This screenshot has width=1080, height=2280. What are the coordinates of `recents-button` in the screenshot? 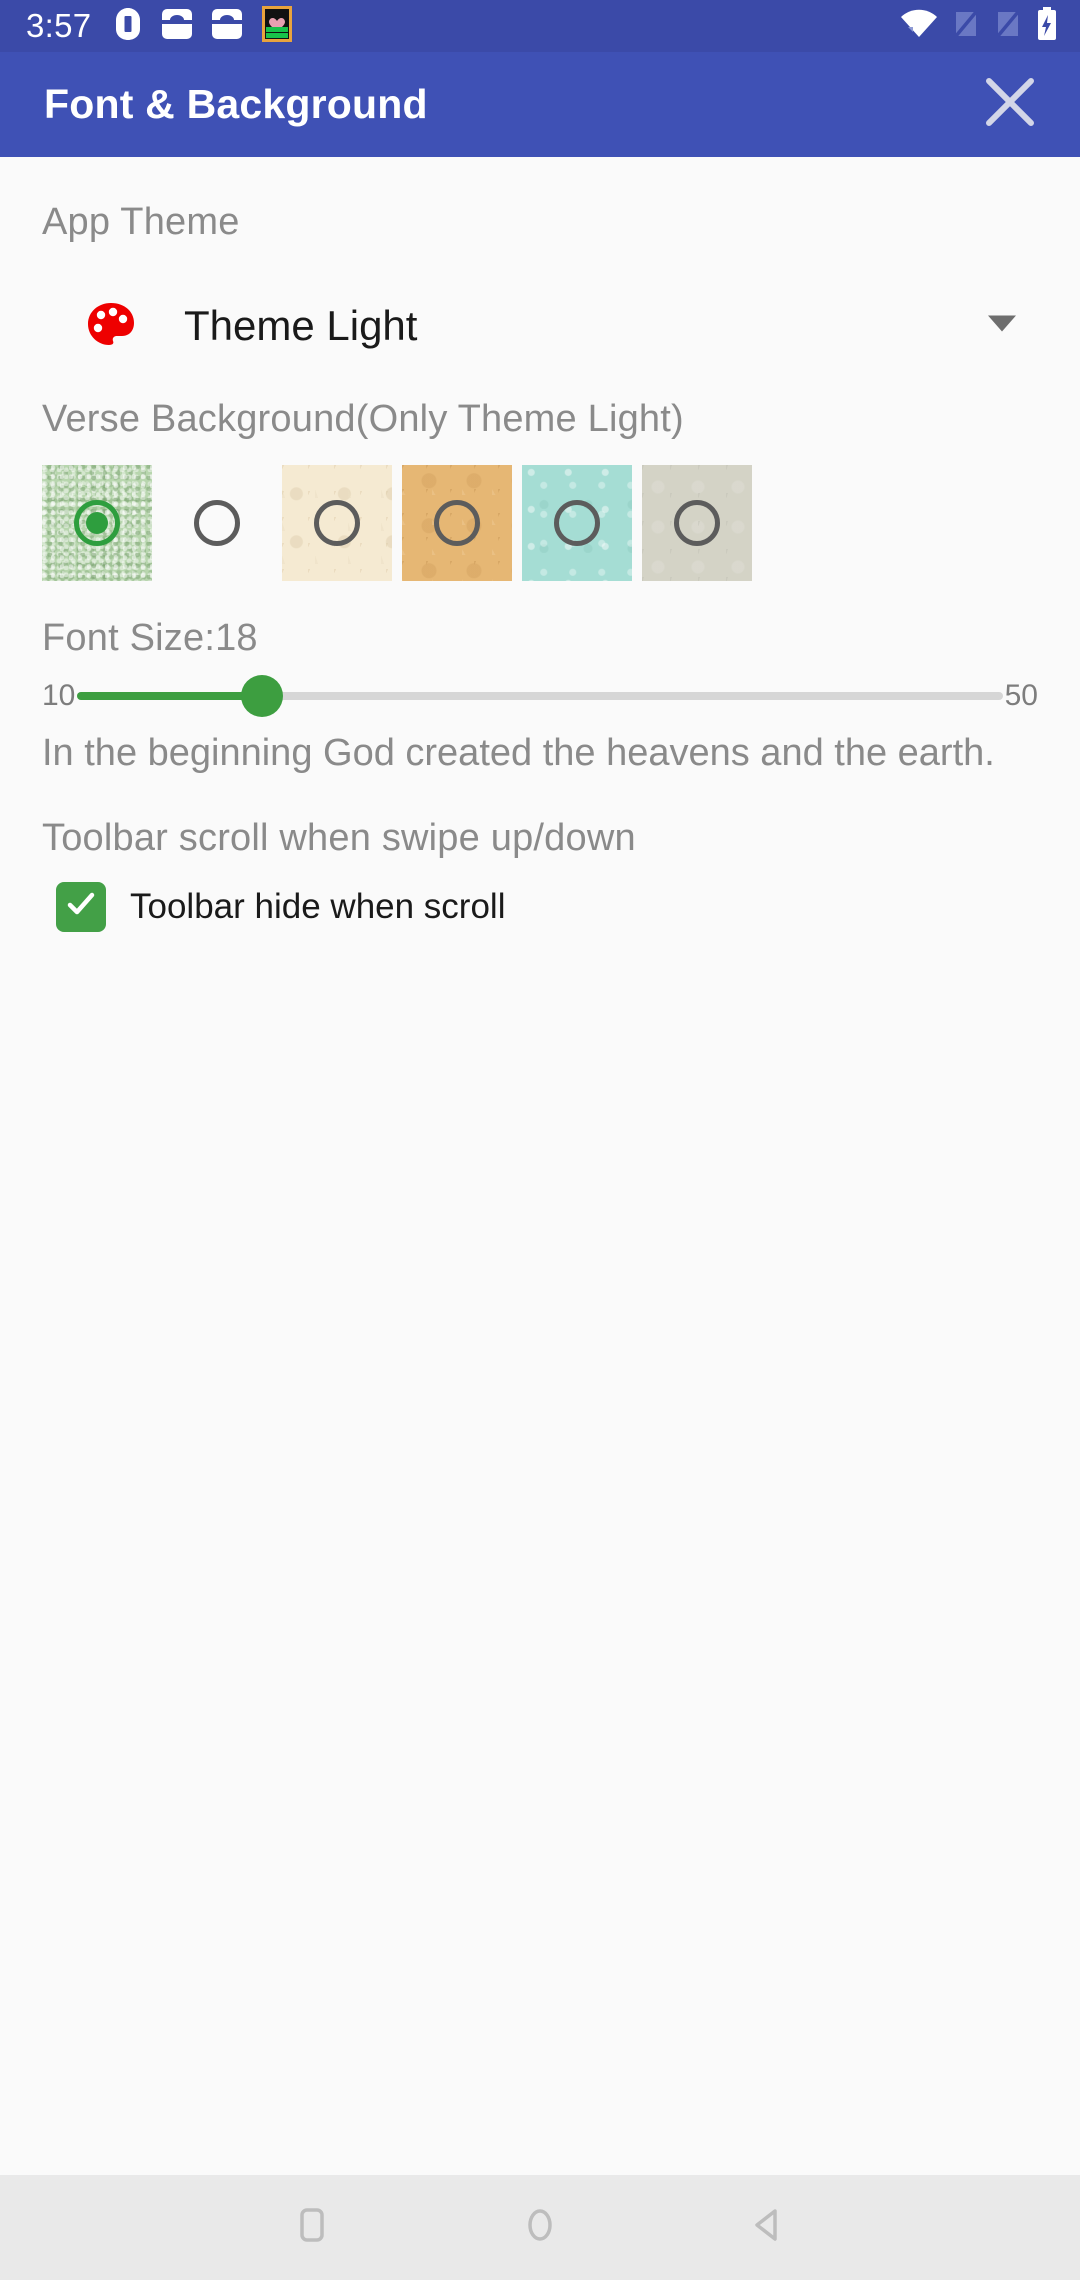 It's located at (312, 2228).